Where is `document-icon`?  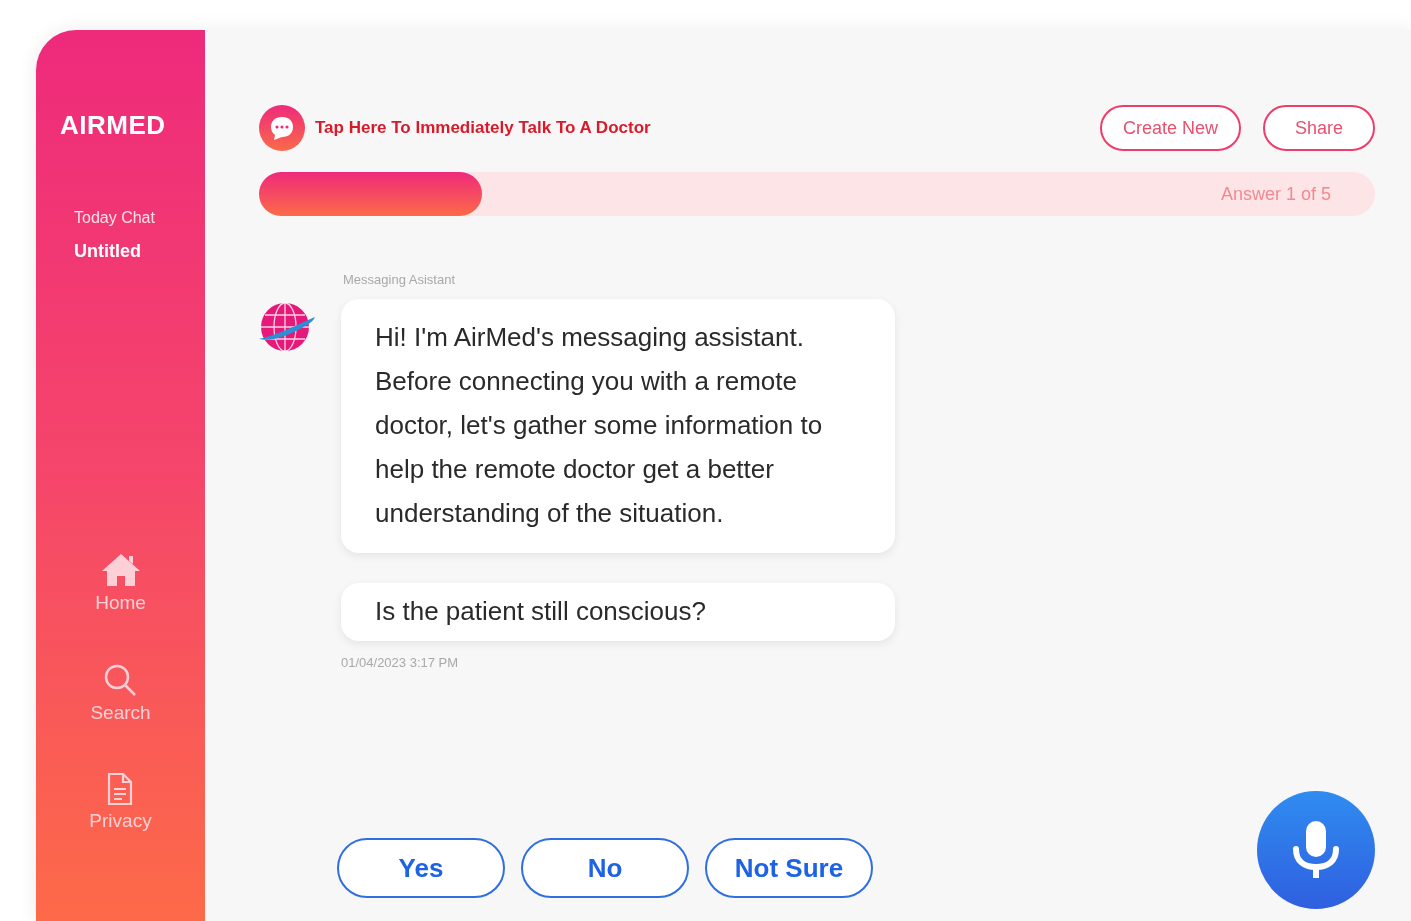 document-icon is located at coordinates (120, 789).